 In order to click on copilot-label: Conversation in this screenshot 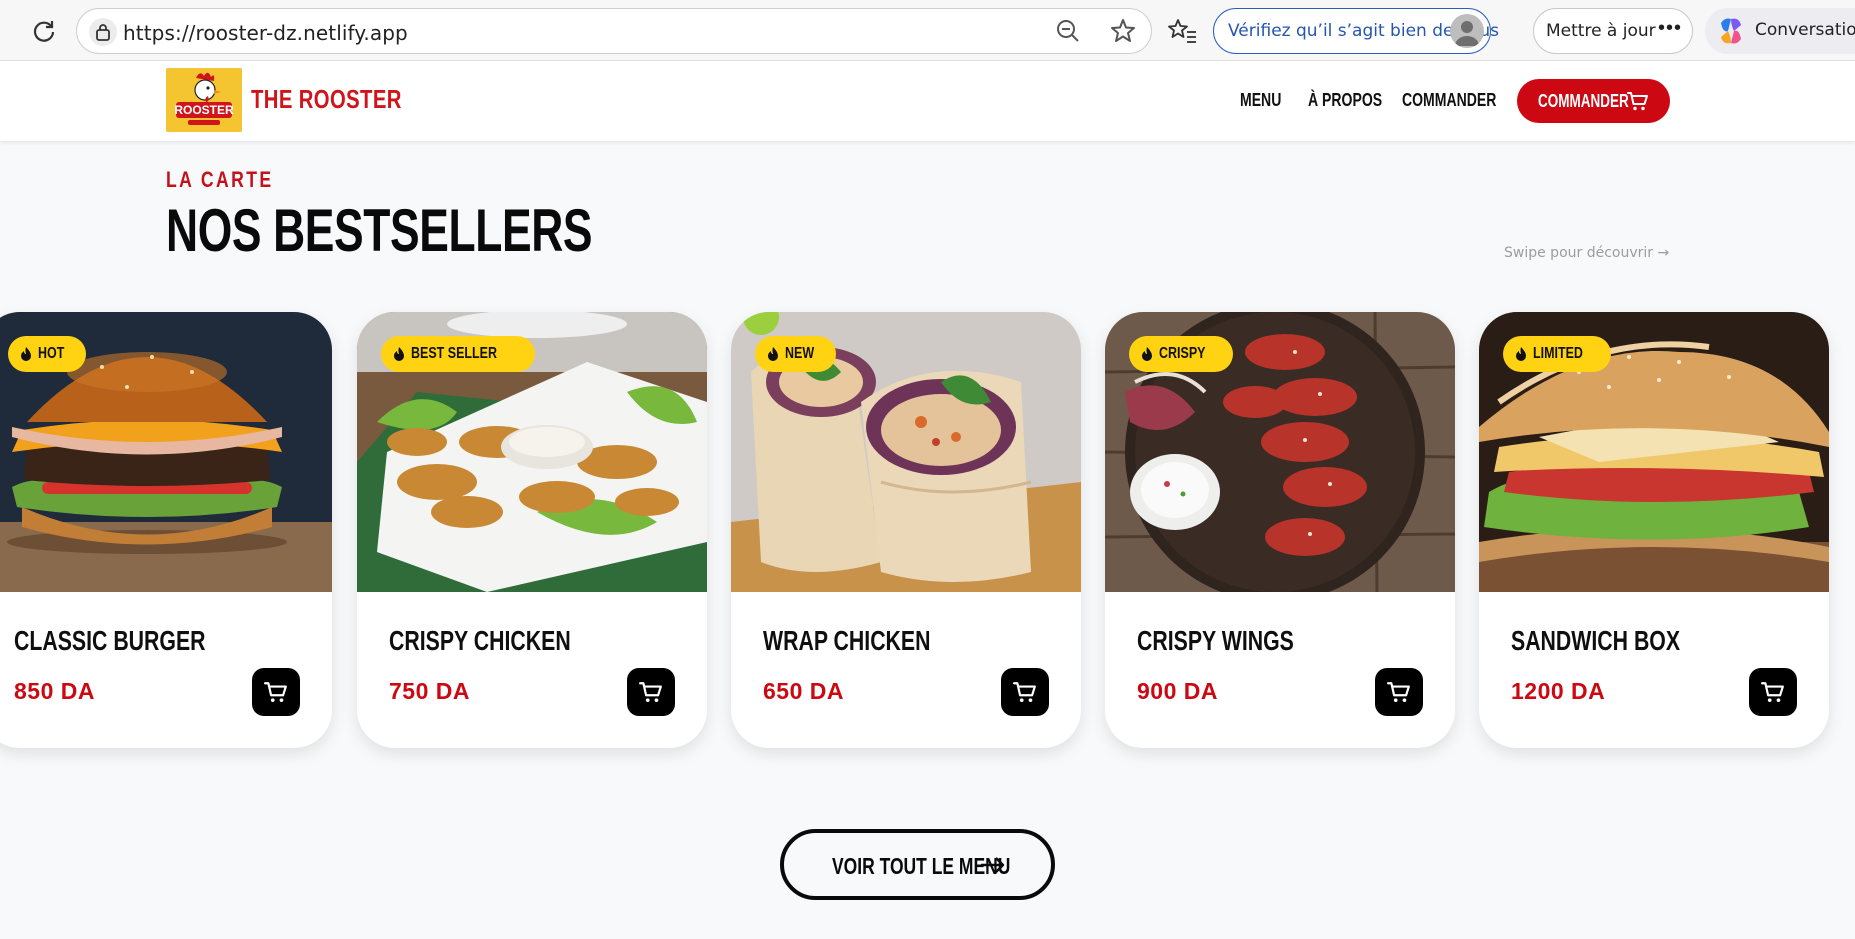, I will do `click(1805, 30)`.